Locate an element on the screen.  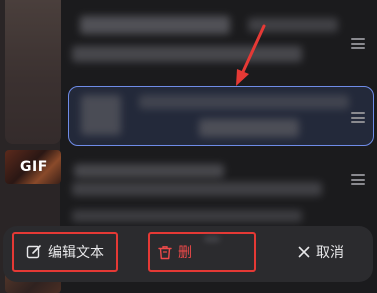
close-icon is located at coordinates (304, 252).